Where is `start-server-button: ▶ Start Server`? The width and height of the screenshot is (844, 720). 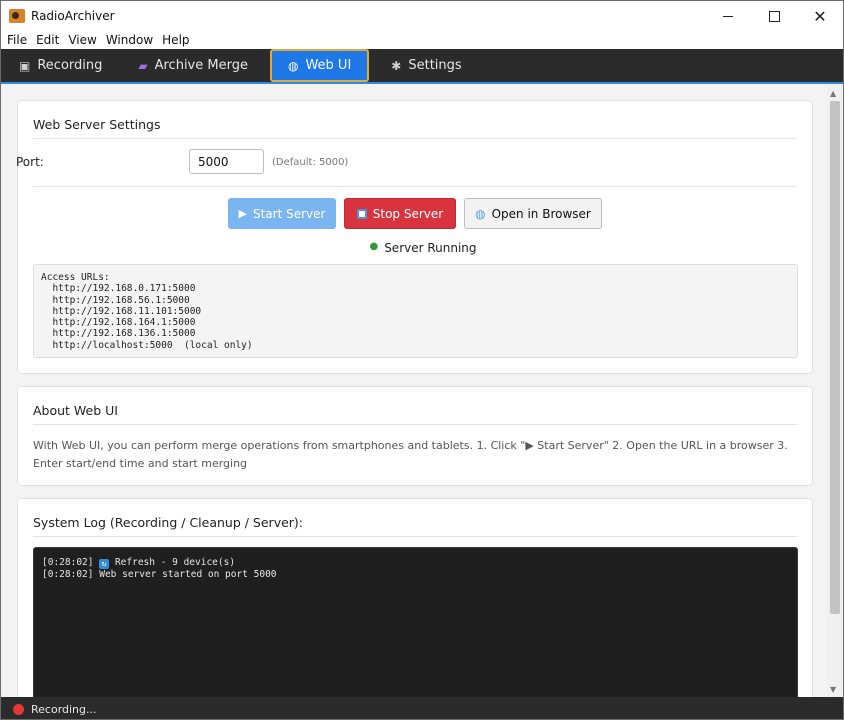 start-server-button: ▶ Start Server is located at coordinates (282, 213).